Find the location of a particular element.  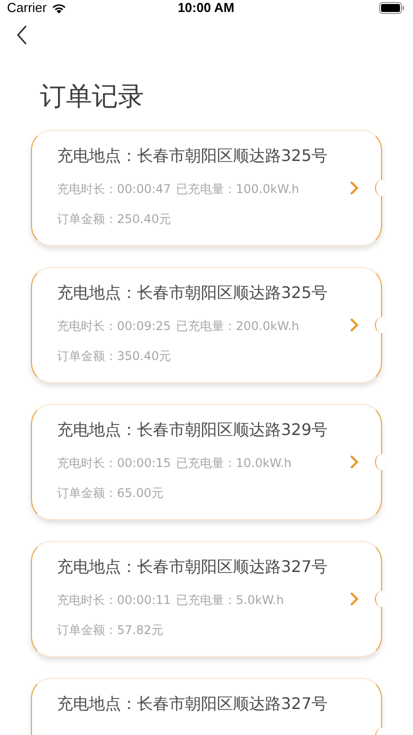

energy-text: 已充电量：100.0kW.h is located at coordinates (238, 189).